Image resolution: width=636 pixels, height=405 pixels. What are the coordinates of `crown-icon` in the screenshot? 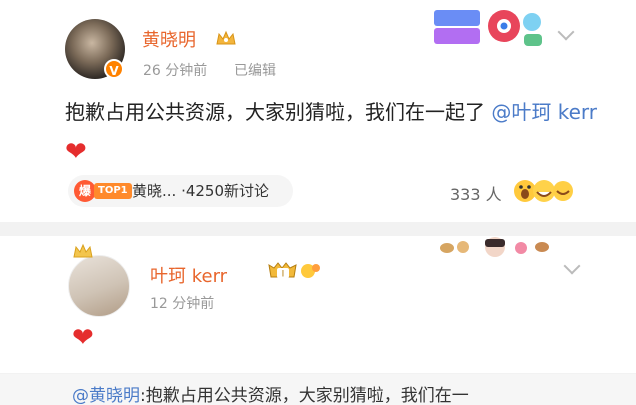 It's located at (226, 37).